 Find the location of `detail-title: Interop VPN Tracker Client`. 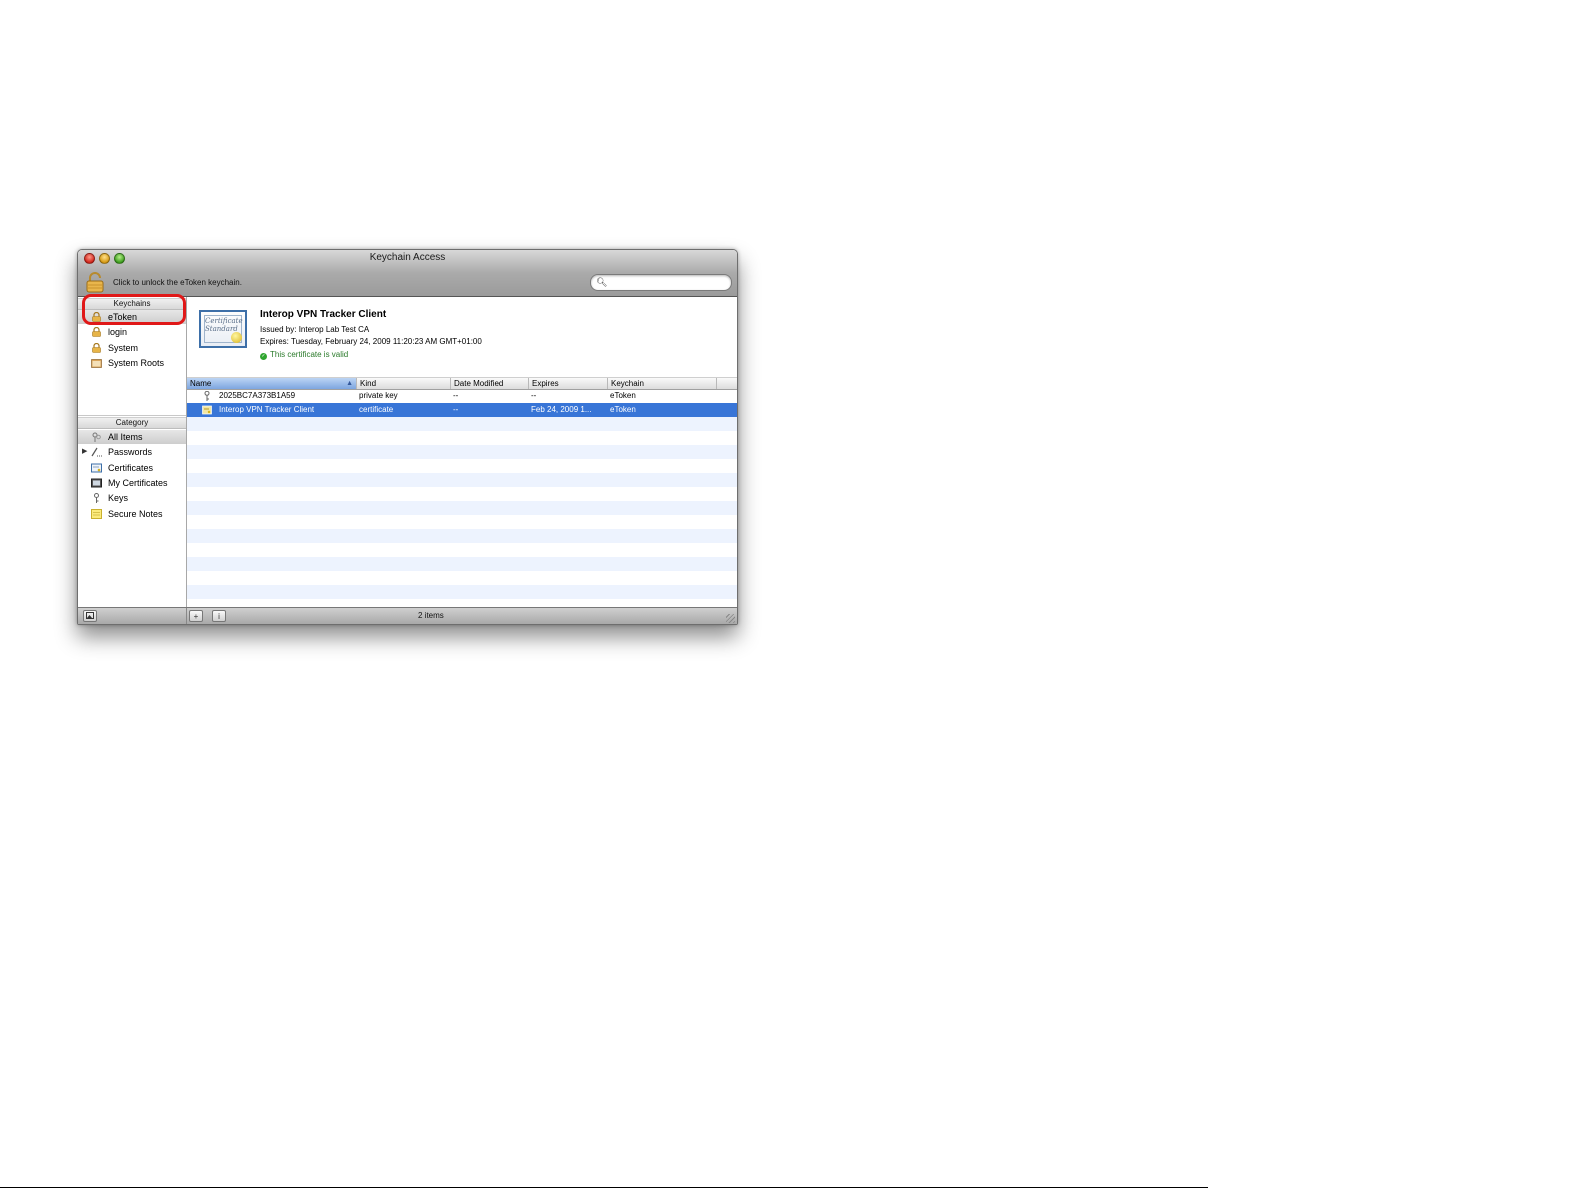

detail-title: Interop VPN Tracker Client is located at coordinates (323, 314).